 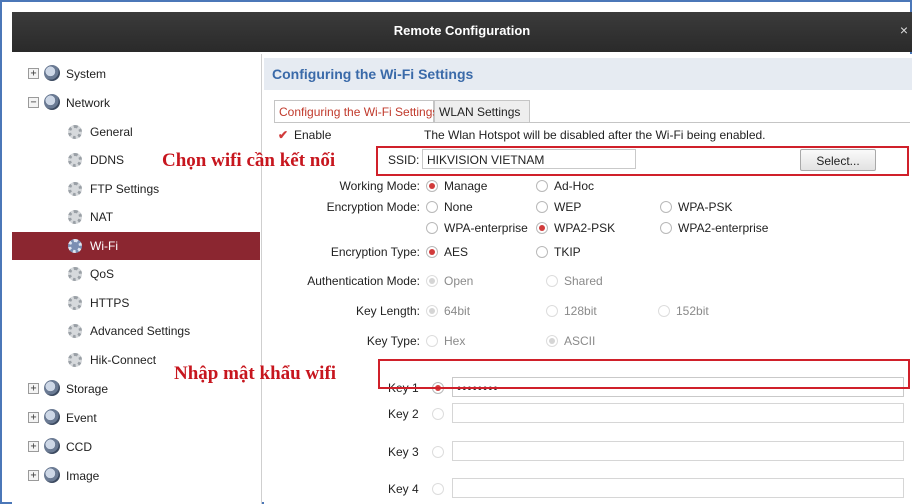 I want to click on sidebar-item-label: QoS, so click(x=102, y=274).